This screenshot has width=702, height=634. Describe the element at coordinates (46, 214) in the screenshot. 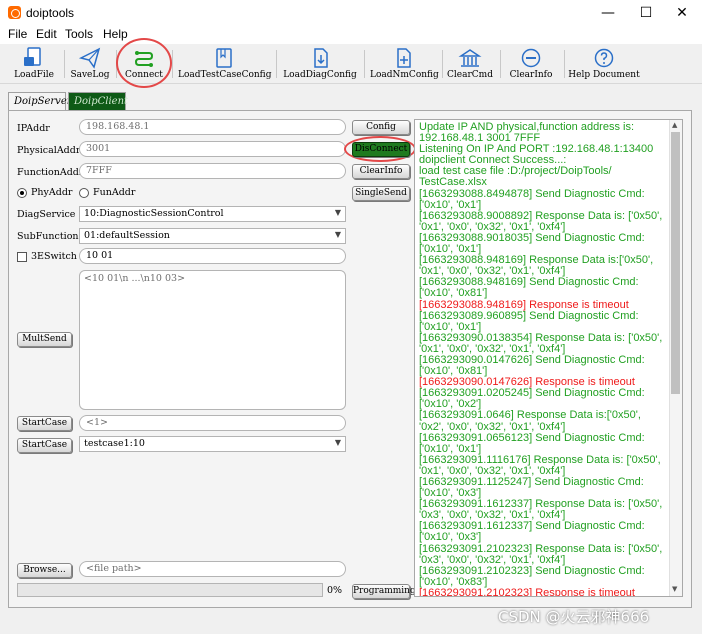

I see `diag-service-label: DiagService` at that location.